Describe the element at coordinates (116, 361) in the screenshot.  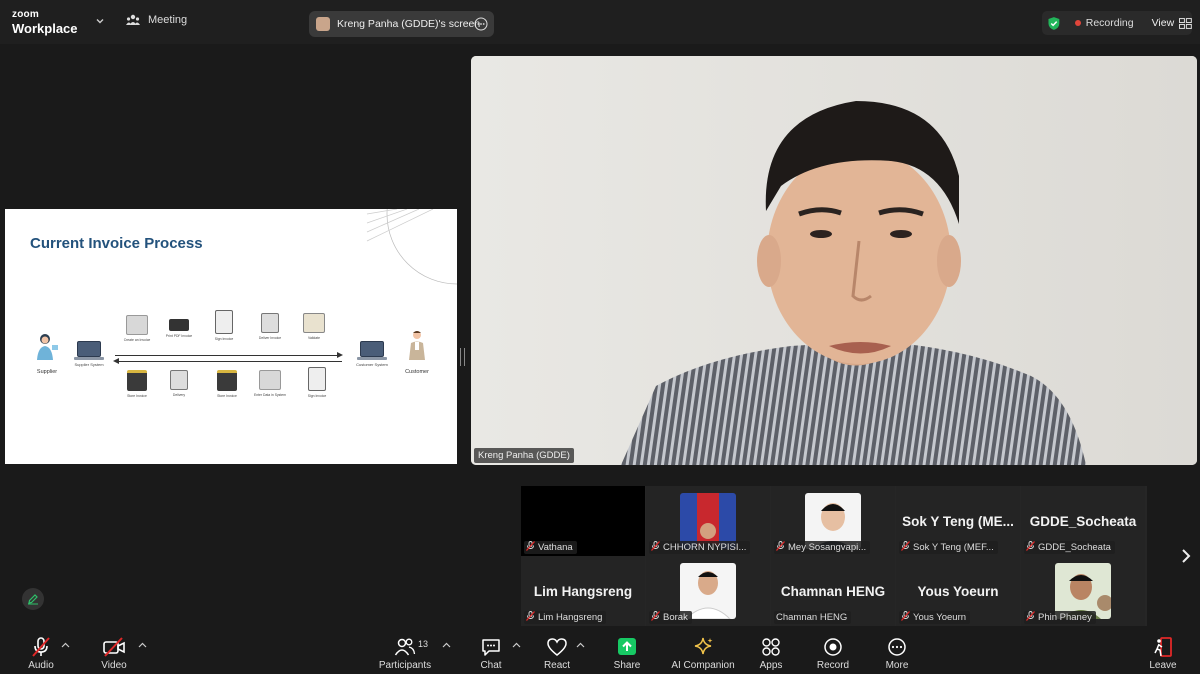
I see `arrow-head-left-icon` at that location.